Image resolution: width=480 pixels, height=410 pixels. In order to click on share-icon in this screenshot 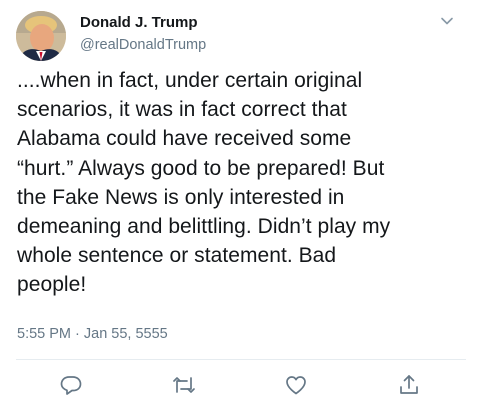, I will do `click(409, 385)`.